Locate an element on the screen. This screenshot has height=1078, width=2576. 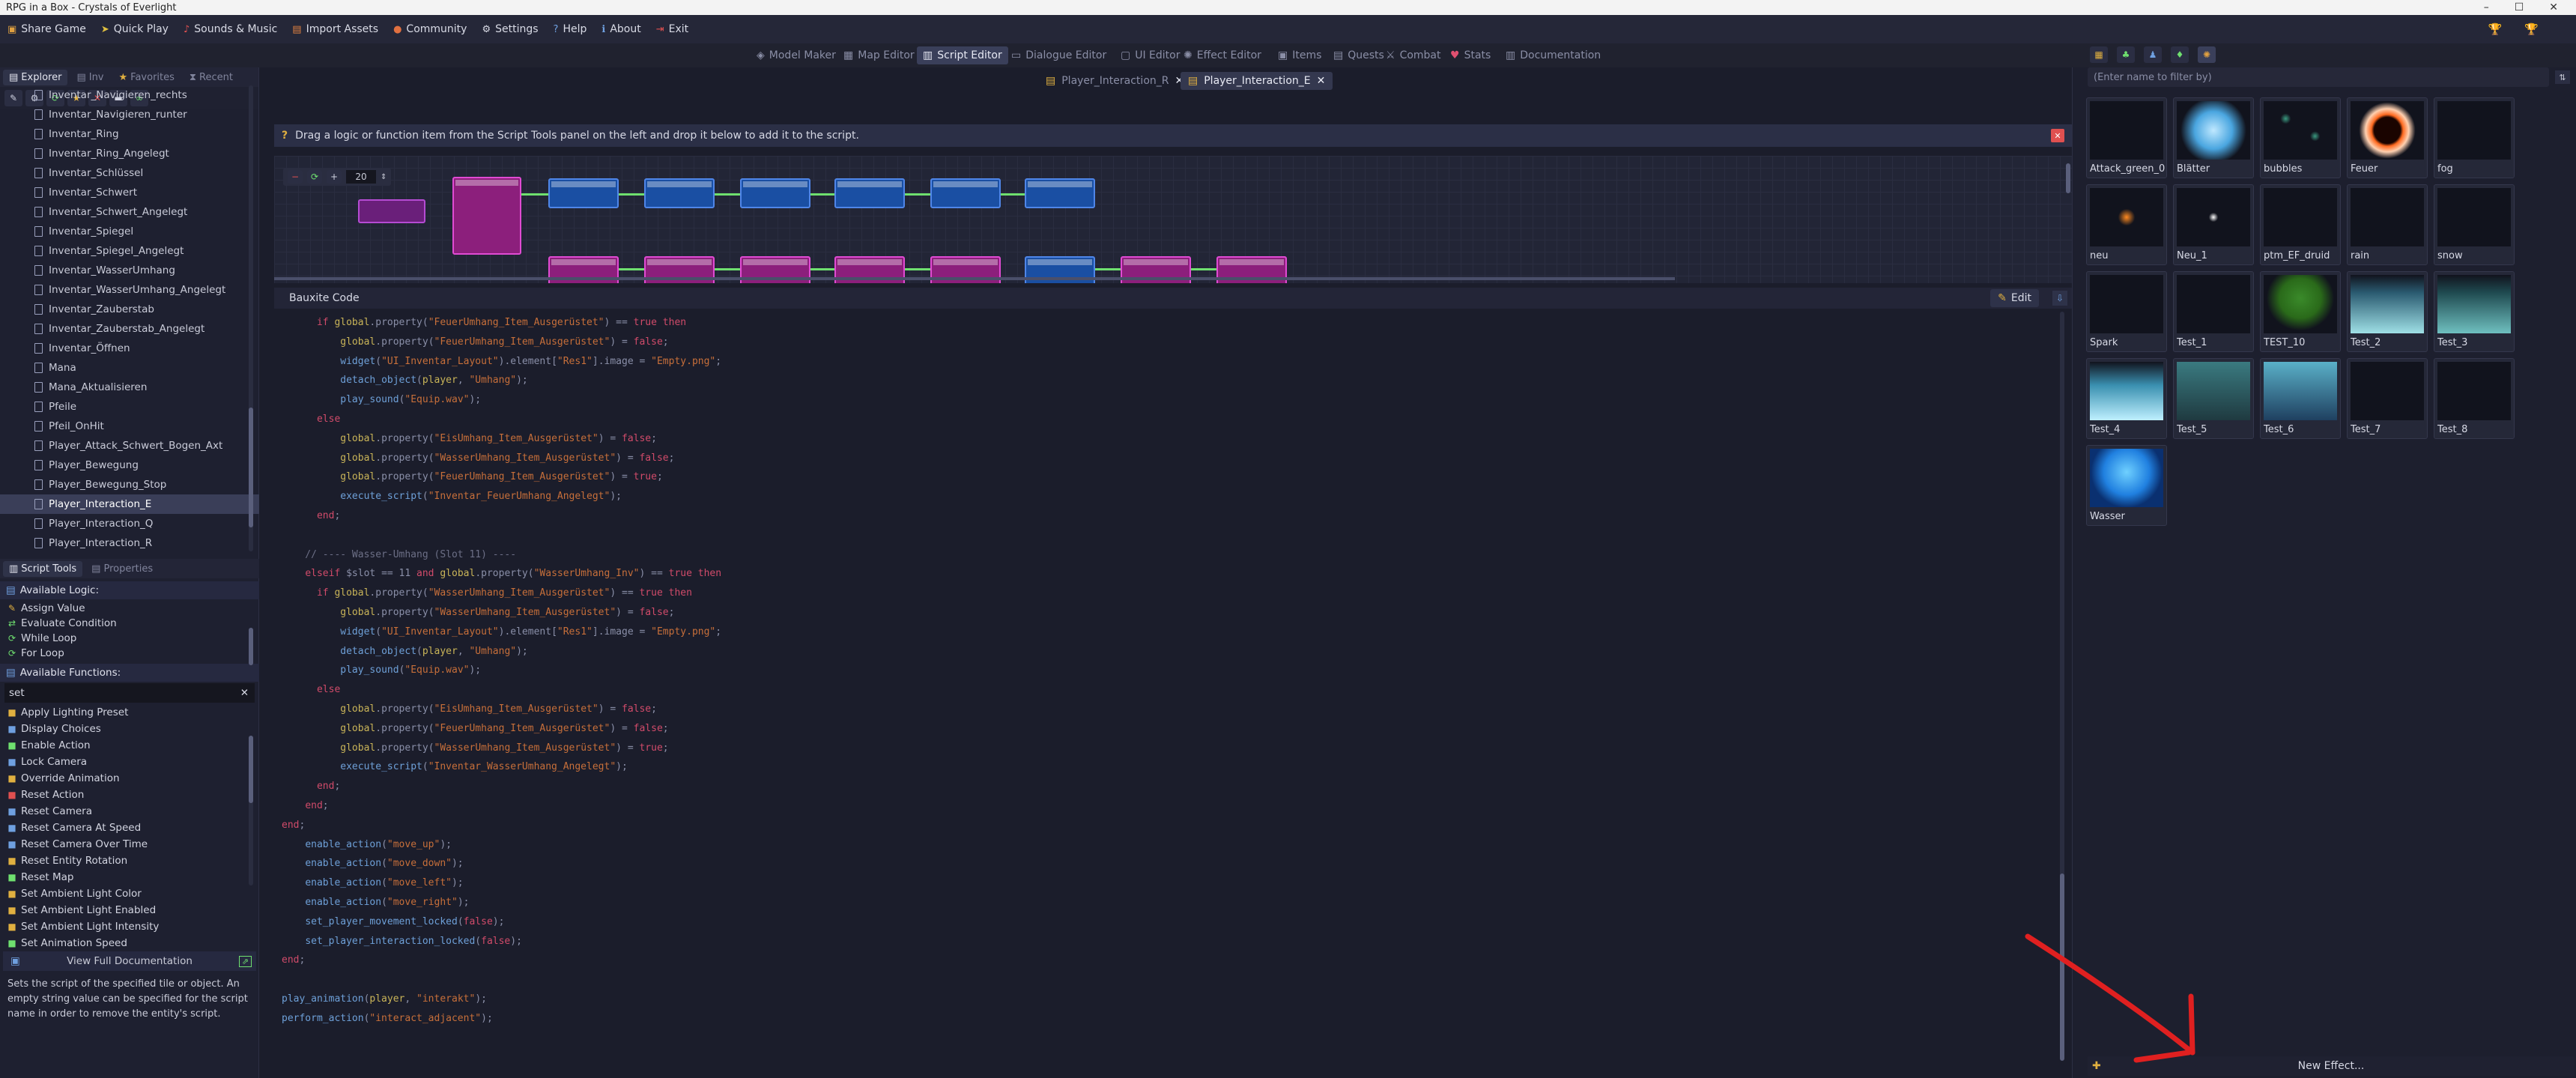
script-tree-item: Mana_Aktualisieren is located at coordinates (129, 387).